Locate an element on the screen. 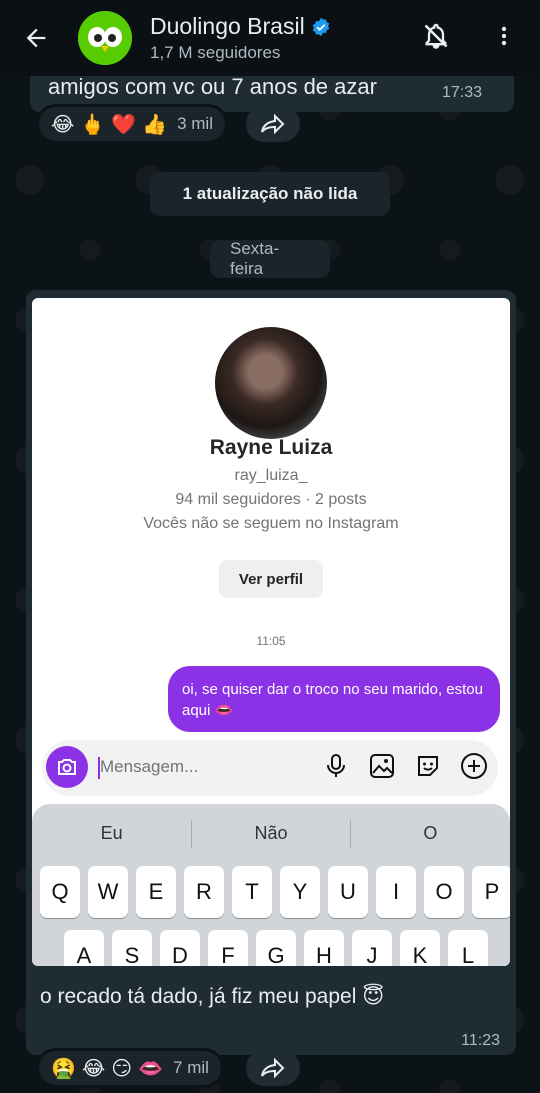 Image resolution: width=540 pixels, height=1093 pixels. key: T is located at coordinates (252, 892).